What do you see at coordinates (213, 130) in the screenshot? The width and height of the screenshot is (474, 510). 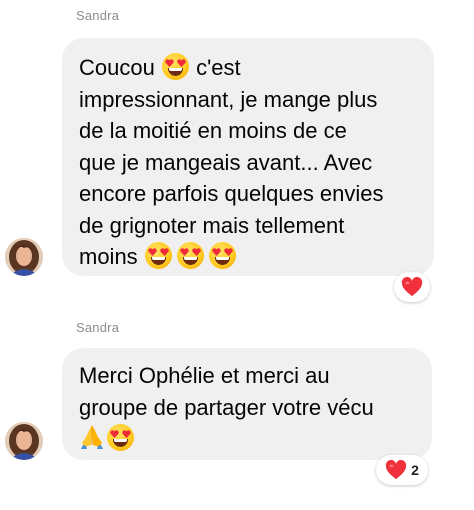 I see `message-line: de la moitié en moins de ce` at bounding box center [213, 130].